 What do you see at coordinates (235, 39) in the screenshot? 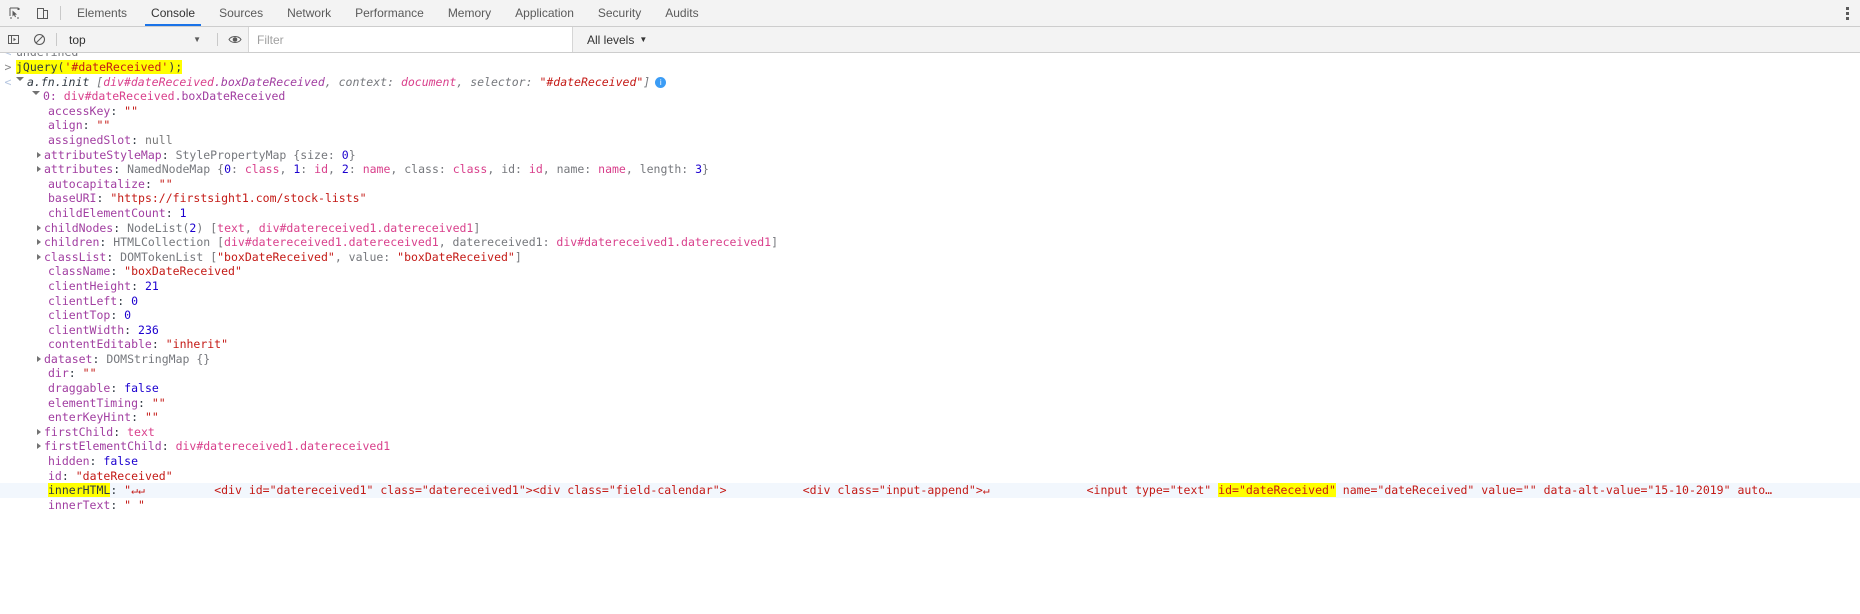
I see `live-expression-eye-icon` at bounding box center [235, 39].